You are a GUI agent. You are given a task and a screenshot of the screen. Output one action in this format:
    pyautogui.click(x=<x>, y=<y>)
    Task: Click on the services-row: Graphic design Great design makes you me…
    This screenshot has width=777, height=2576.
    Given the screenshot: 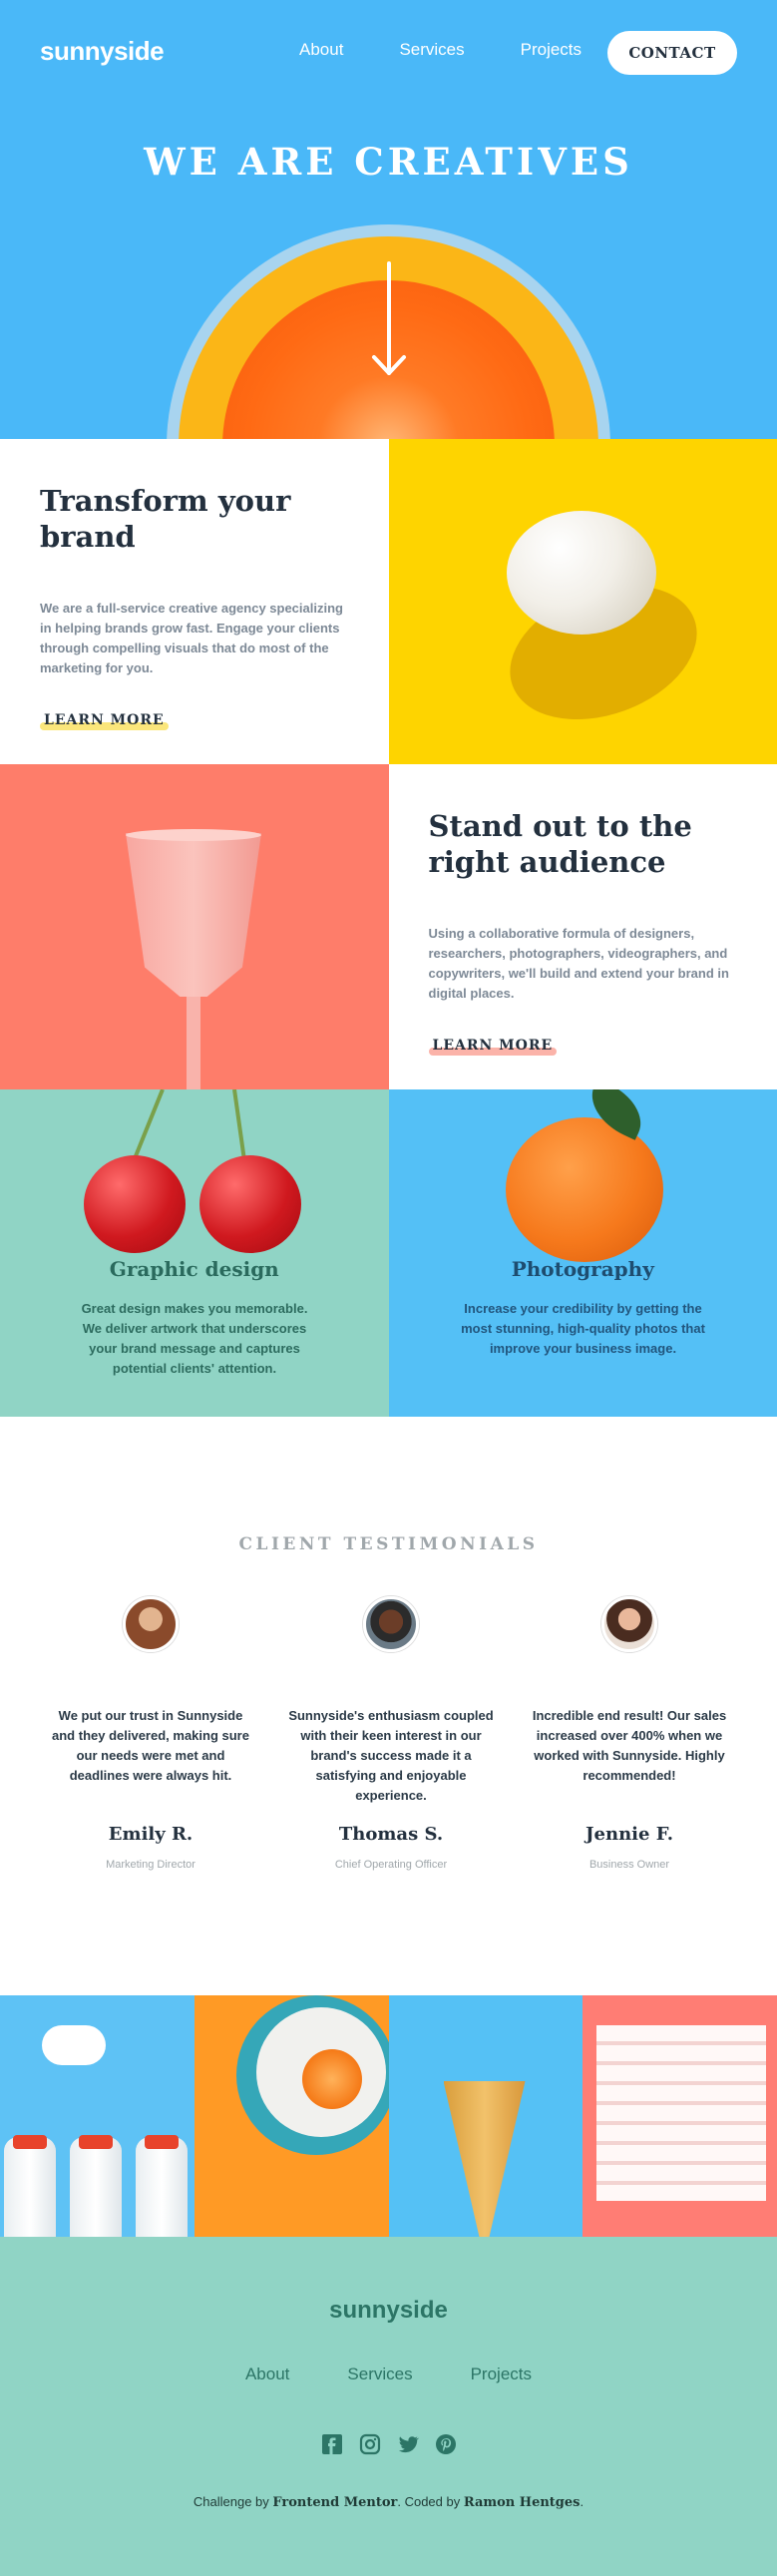 What is the action you would take?
    pyautogui.click(x=388, y=1253)
    